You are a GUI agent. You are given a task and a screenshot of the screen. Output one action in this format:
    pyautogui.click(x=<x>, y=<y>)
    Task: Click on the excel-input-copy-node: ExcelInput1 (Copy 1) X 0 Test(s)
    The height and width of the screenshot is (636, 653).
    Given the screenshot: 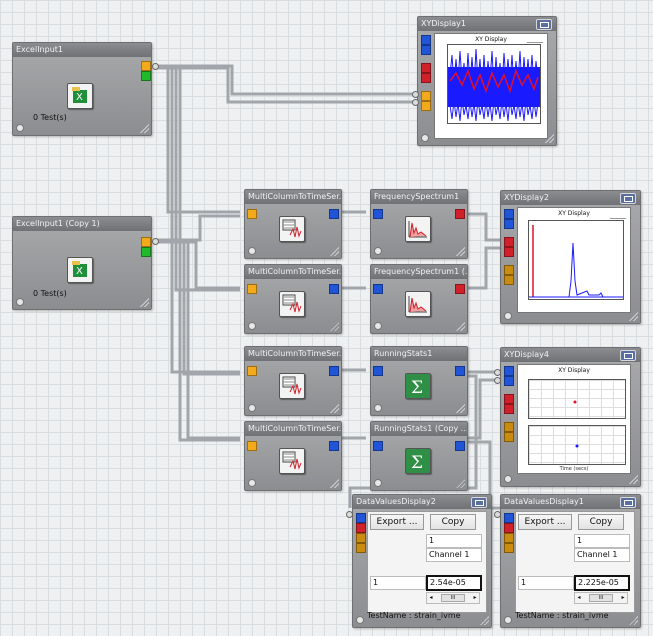 What is the action you would take?
    pyautogui.click(x=82, y=263)
    